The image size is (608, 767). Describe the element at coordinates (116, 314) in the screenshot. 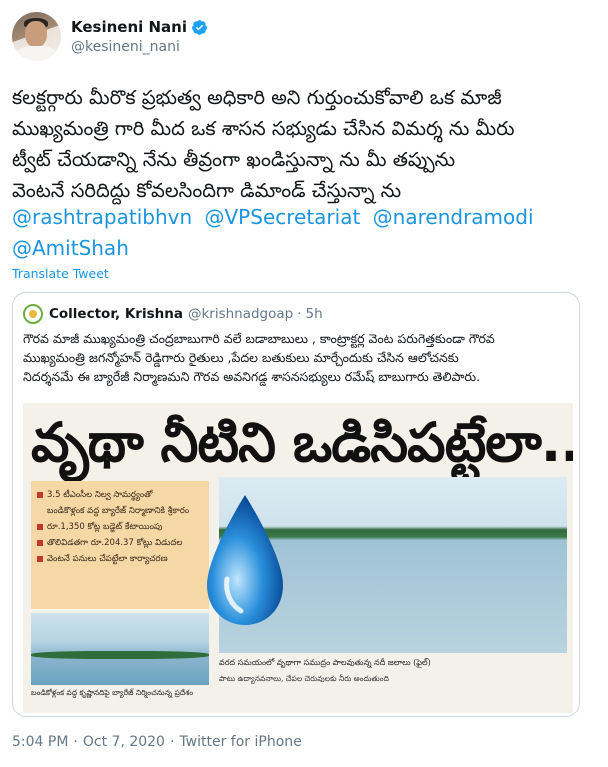

I see `quoted-author-display-name: Collector, Krishna` at that location.